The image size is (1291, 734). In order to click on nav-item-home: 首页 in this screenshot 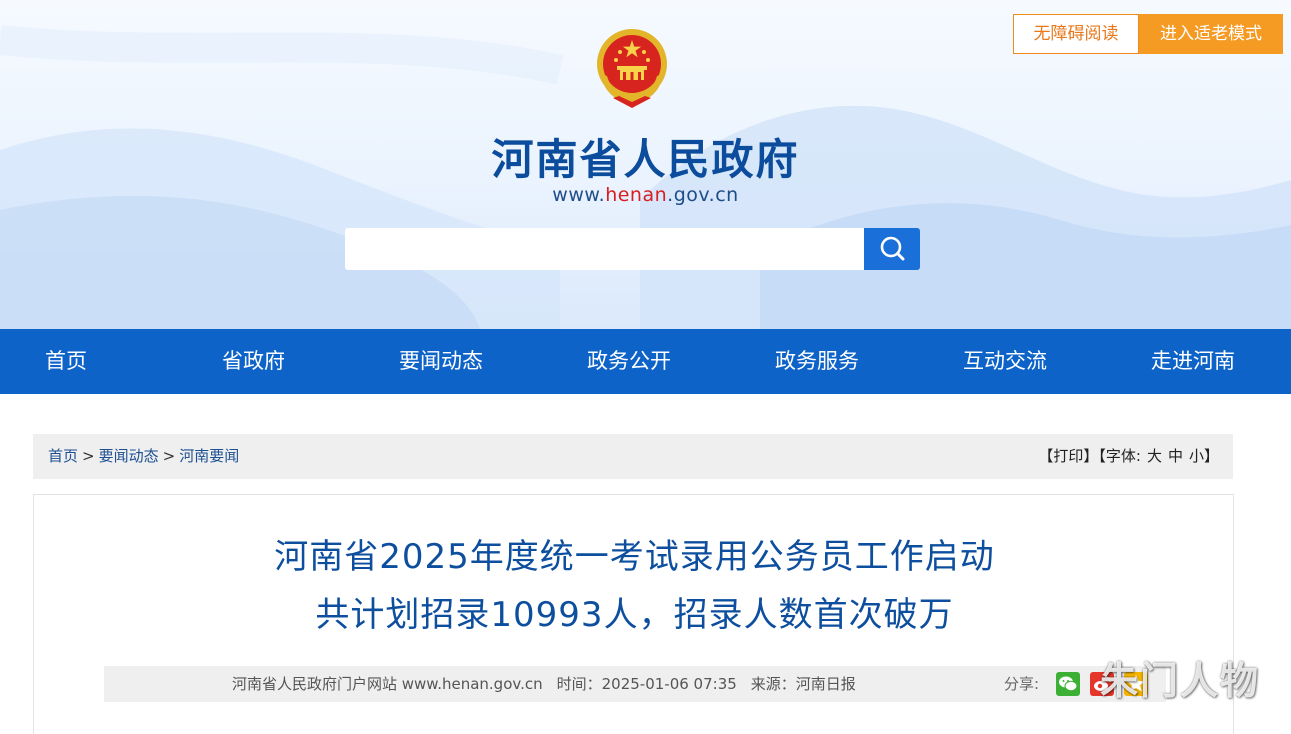, I will do `click(66, 361)`.